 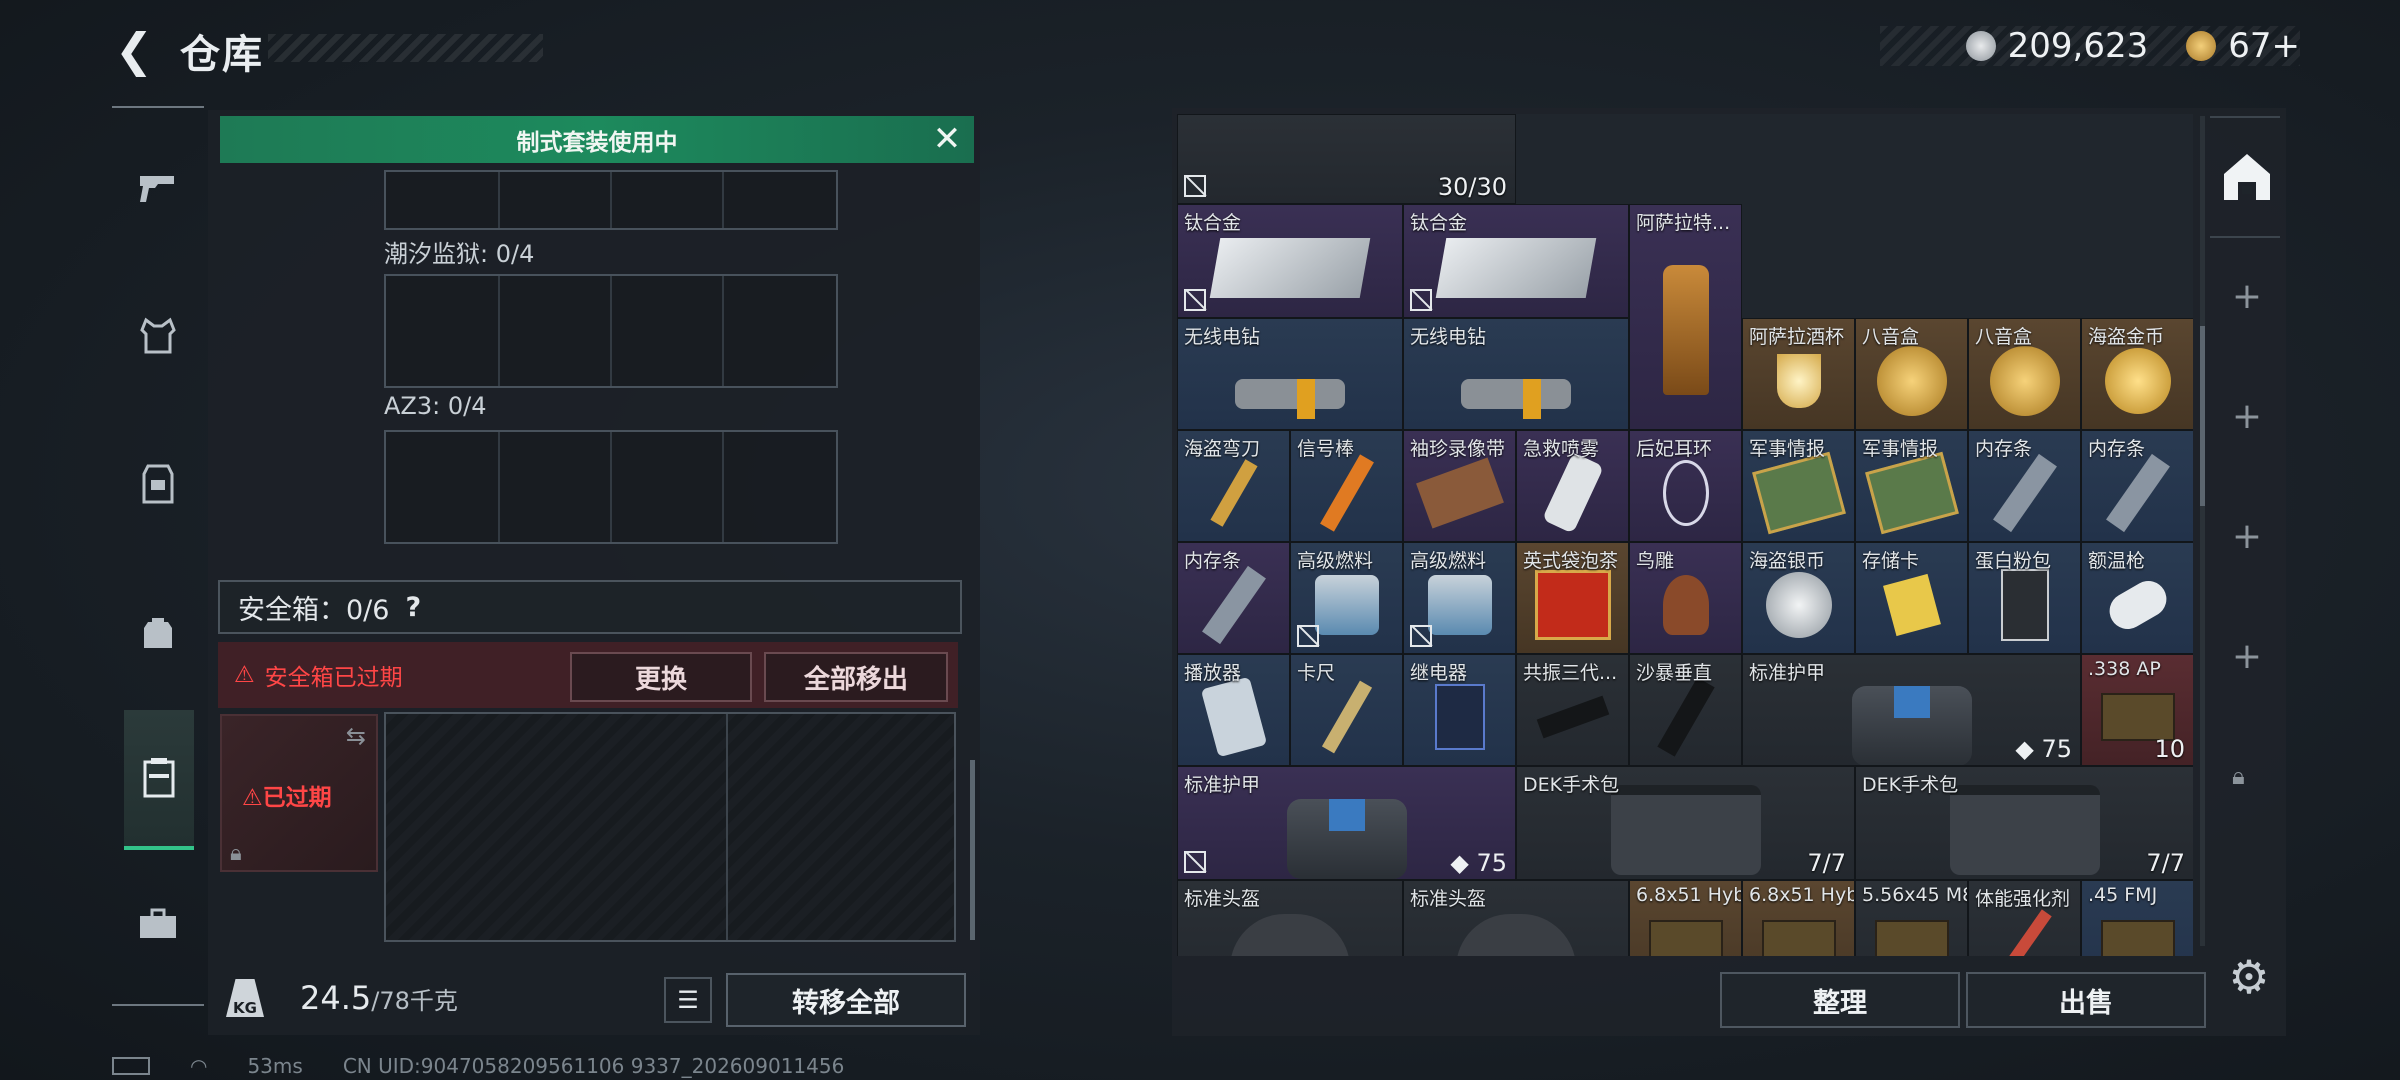 I want to click on stash-item: 额温枪, so click(x=2137, y=598).